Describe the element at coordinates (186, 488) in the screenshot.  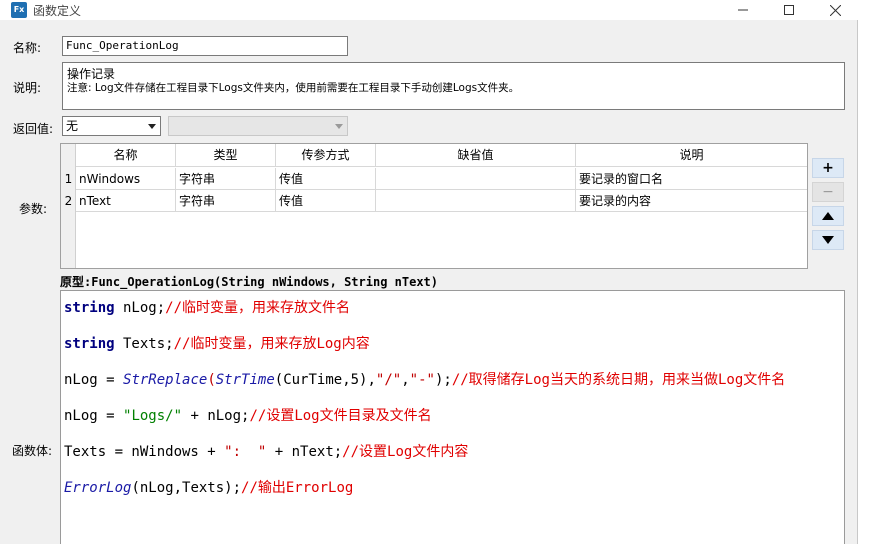
I see `code-text: (nLog,Texts);` at that location.